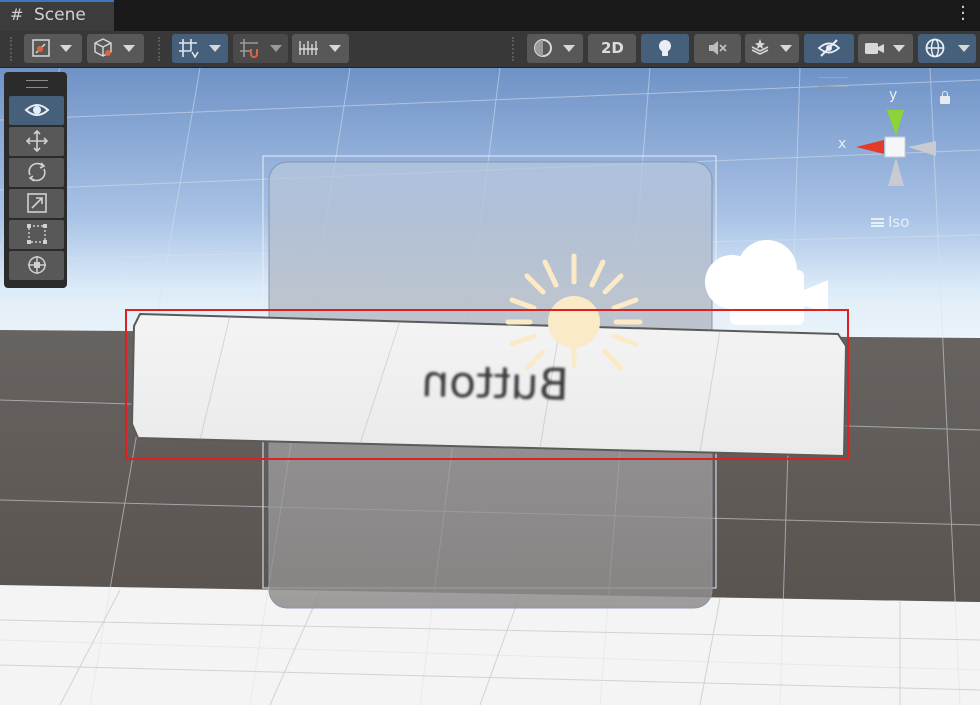 The width and height of the screenshot is (980, 705). Describe the element at coordinates (947, 48) in the screenshot. I see `gizmos-button` at that location.